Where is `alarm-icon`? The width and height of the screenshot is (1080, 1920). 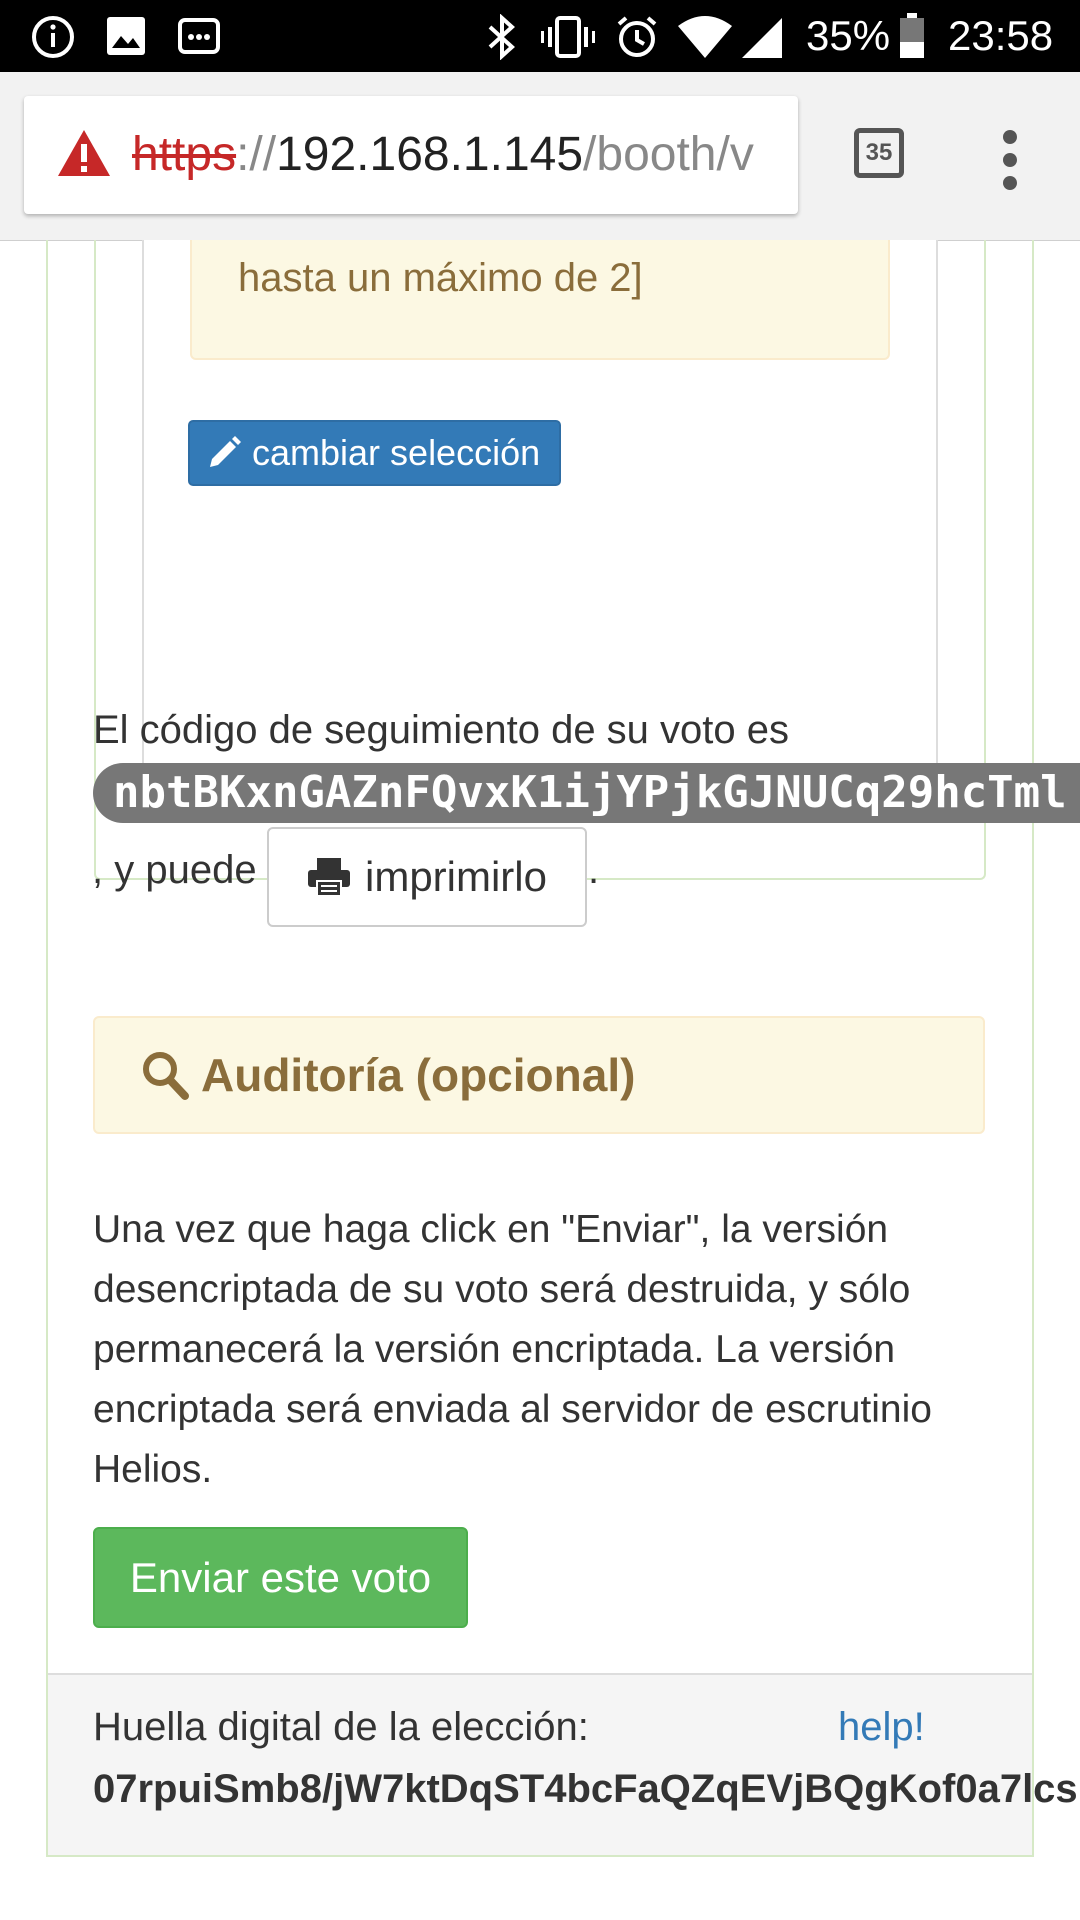
alarm-icon is located at coordinates (637, 36).